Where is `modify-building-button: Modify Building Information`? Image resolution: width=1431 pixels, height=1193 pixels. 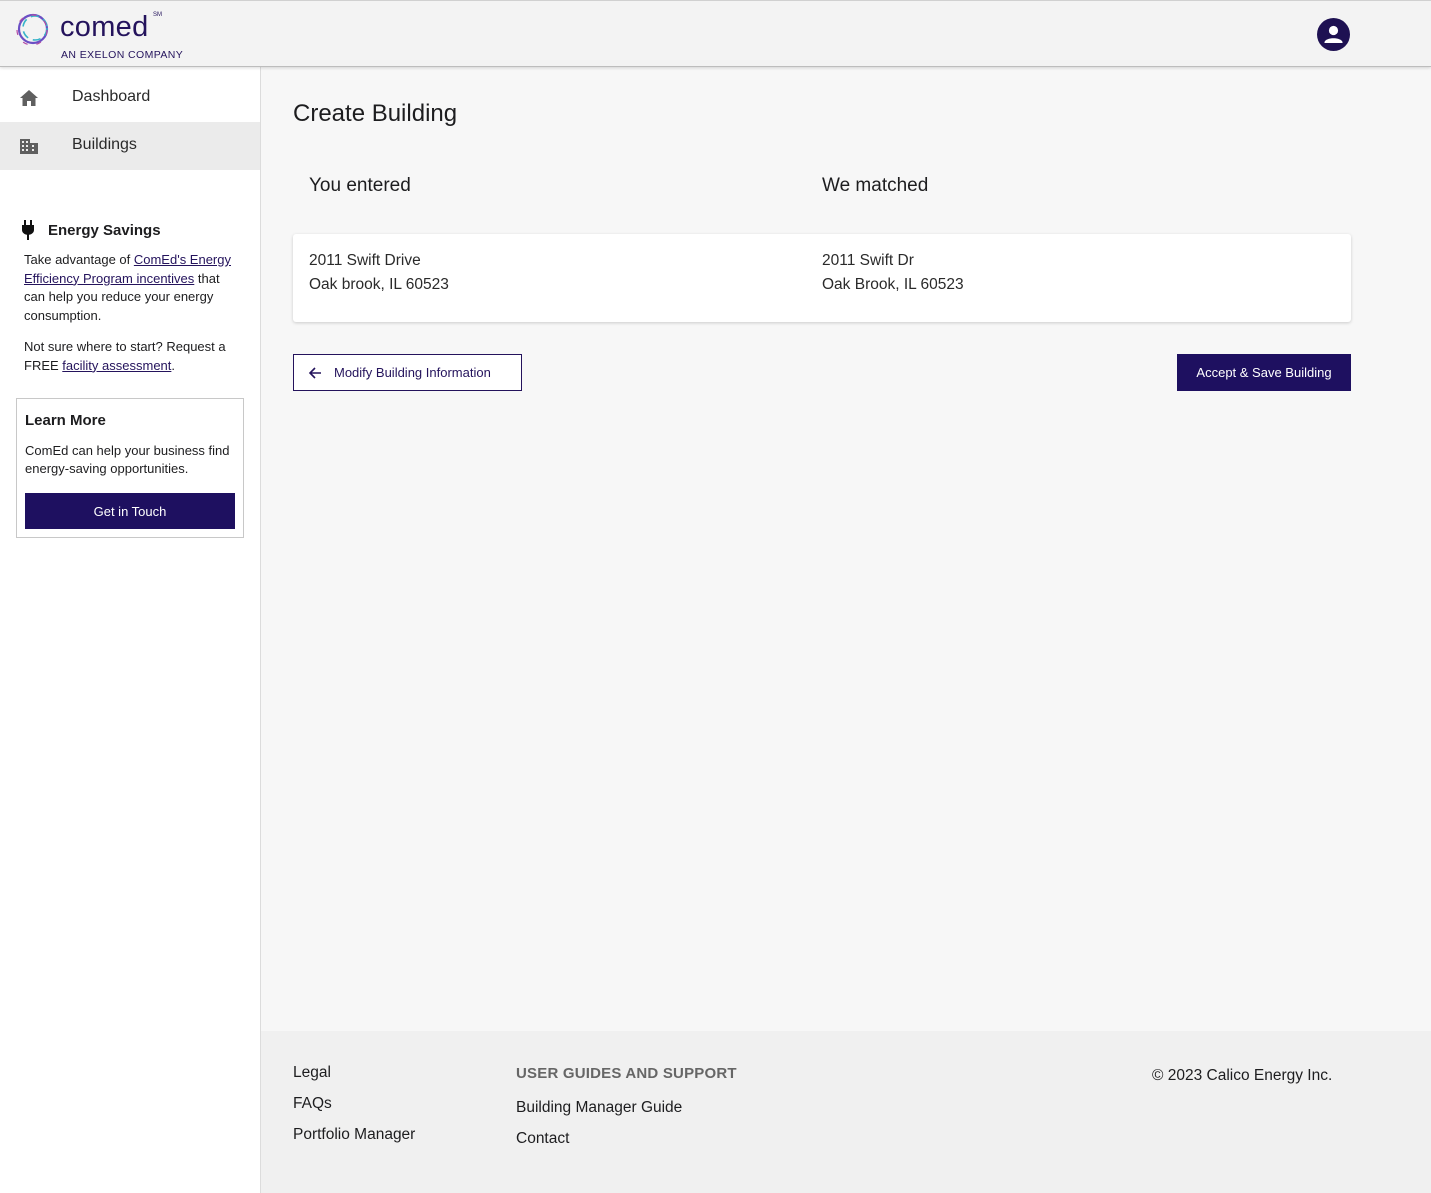
modify-building-button: Modify Building Information is located at coordinates (407, 372).